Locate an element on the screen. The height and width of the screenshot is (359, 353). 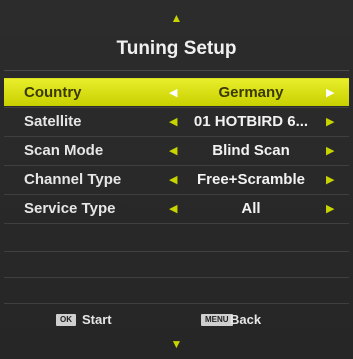
menu-key-icon: MENU is located at coordinates (217, 320).